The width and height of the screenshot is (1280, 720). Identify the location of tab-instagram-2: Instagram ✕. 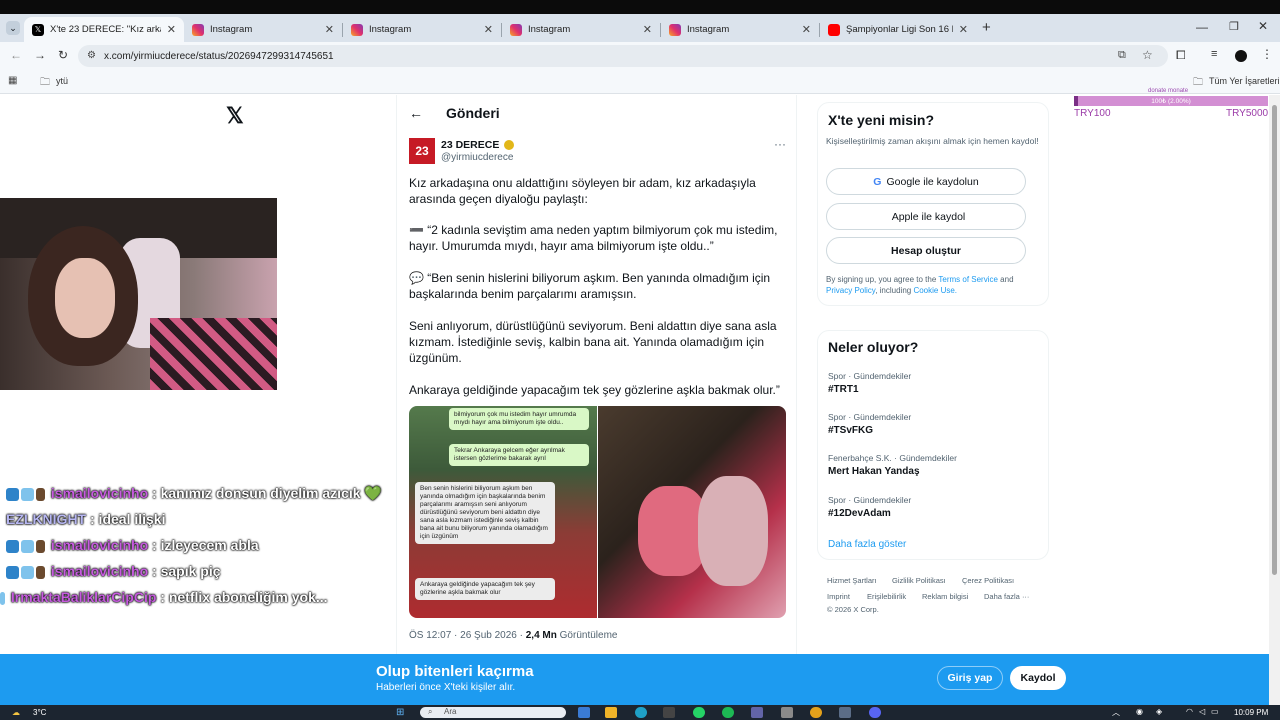
(422, 29).